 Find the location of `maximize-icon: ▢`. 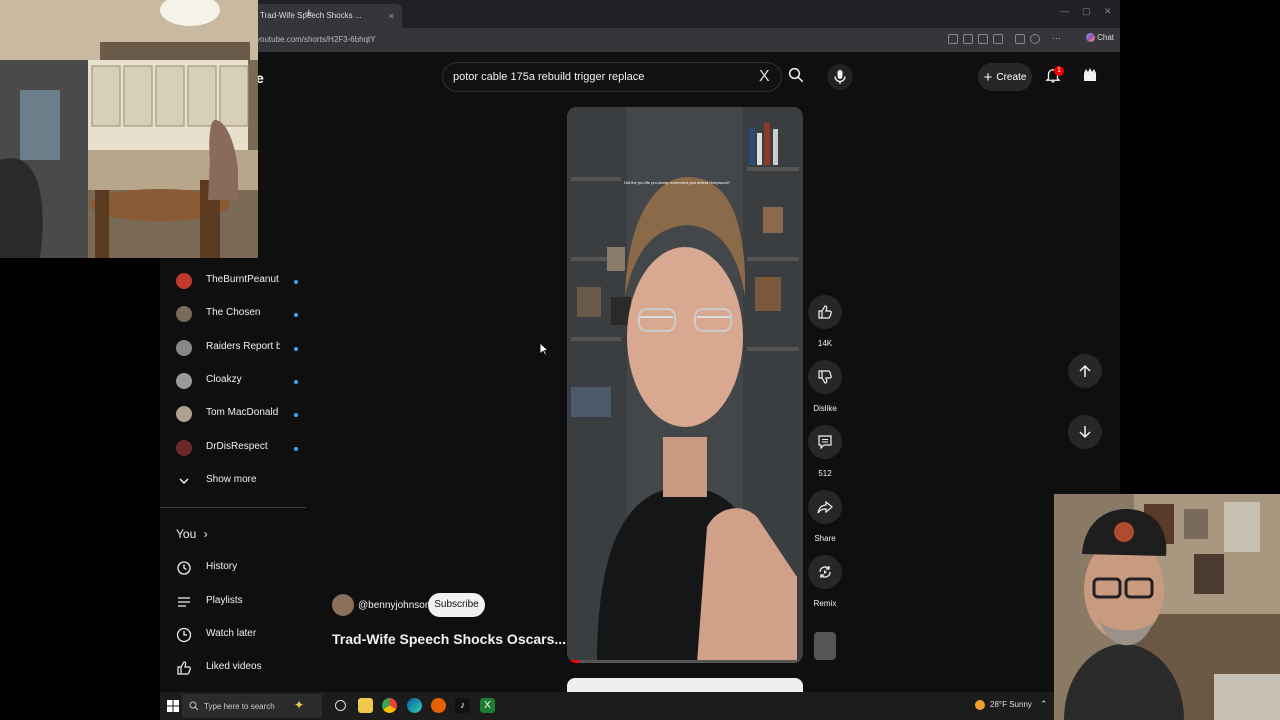

maximize-icon: ▢ is located at coordinates (1086, 11).